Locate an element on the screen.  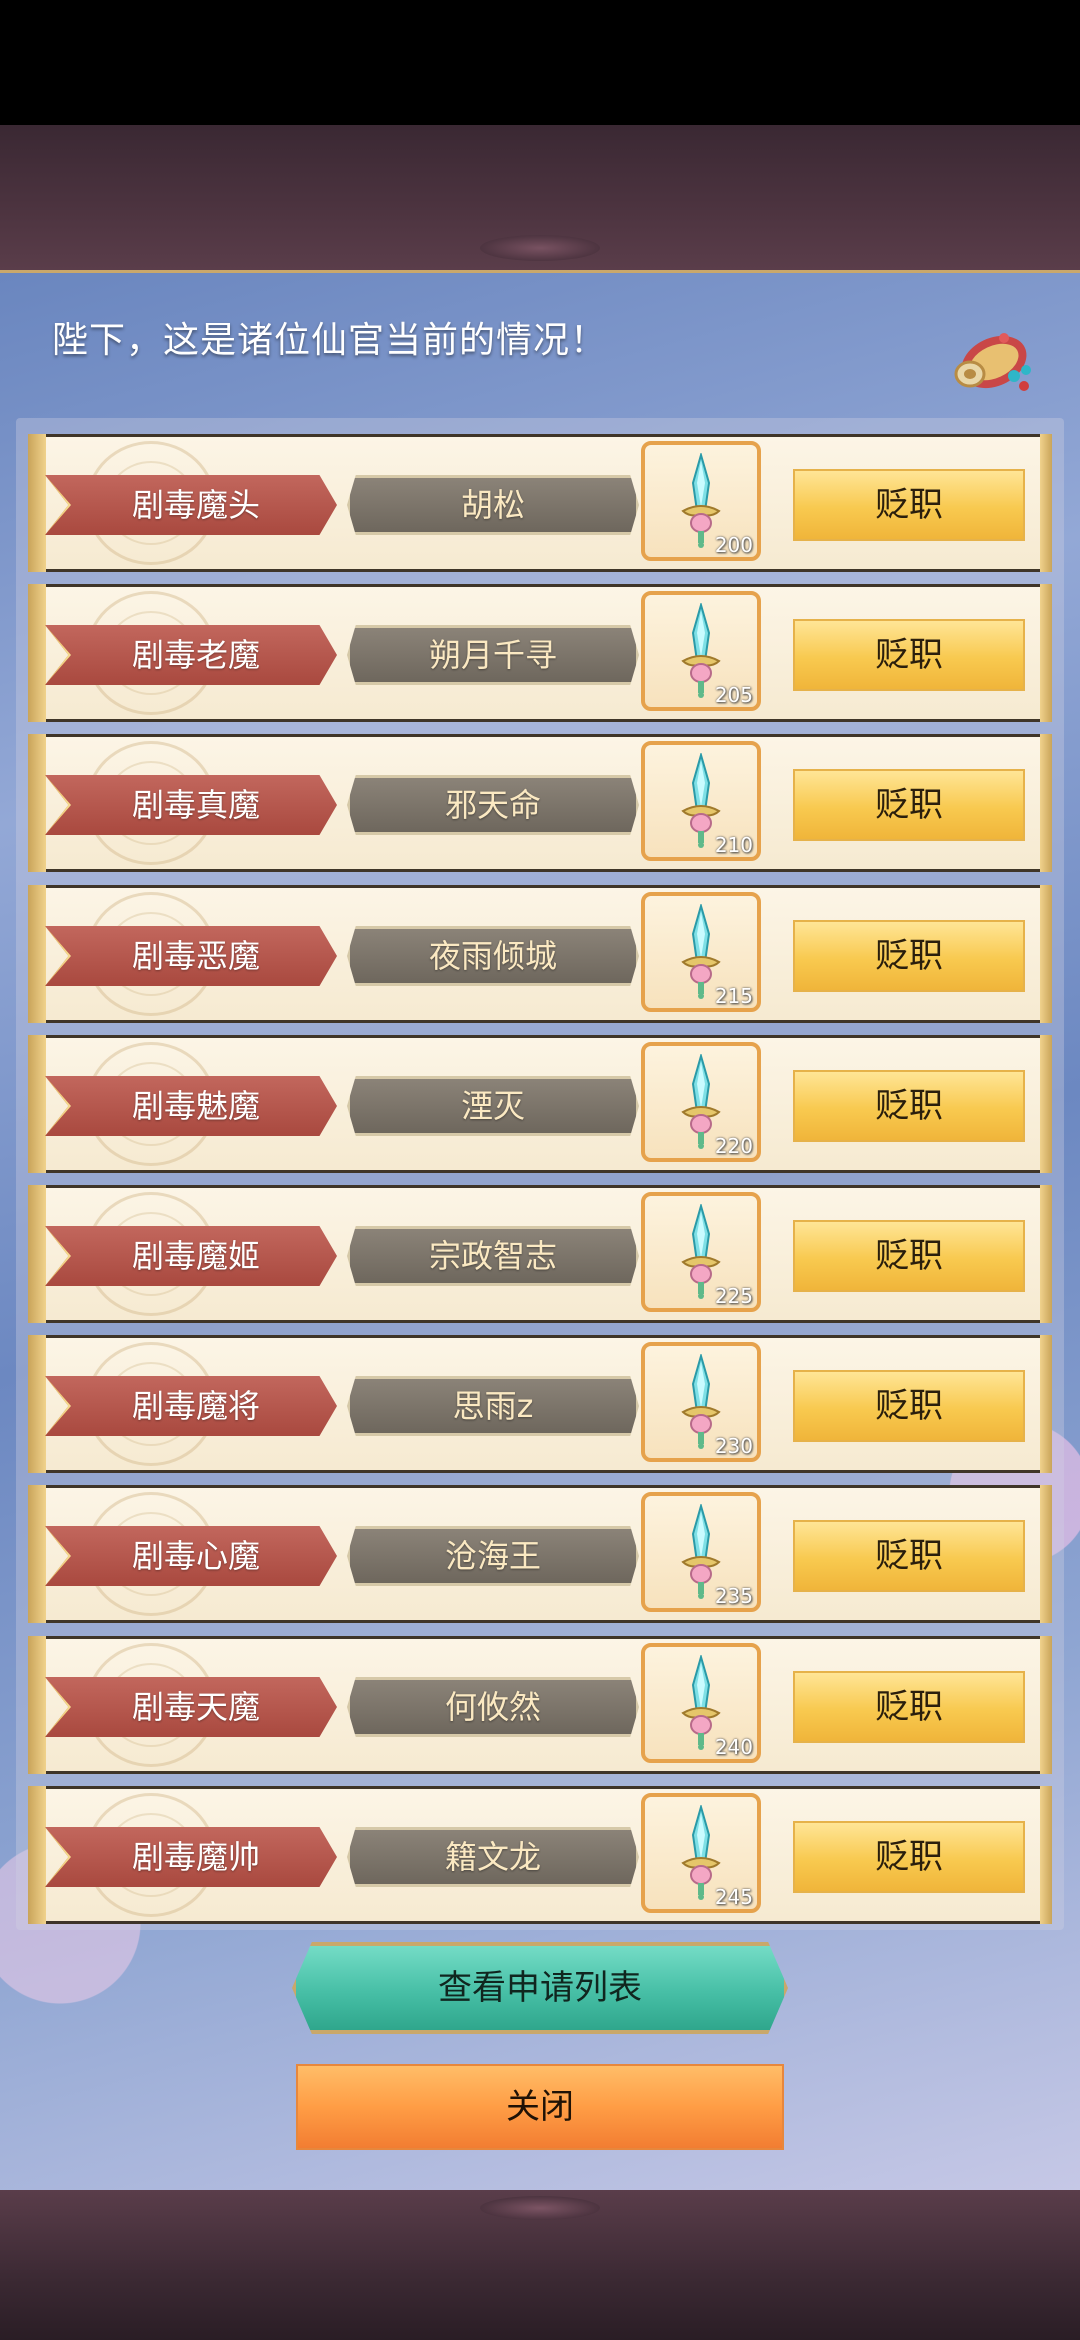
item-level: 245 is located at coordinates (733, 1897).